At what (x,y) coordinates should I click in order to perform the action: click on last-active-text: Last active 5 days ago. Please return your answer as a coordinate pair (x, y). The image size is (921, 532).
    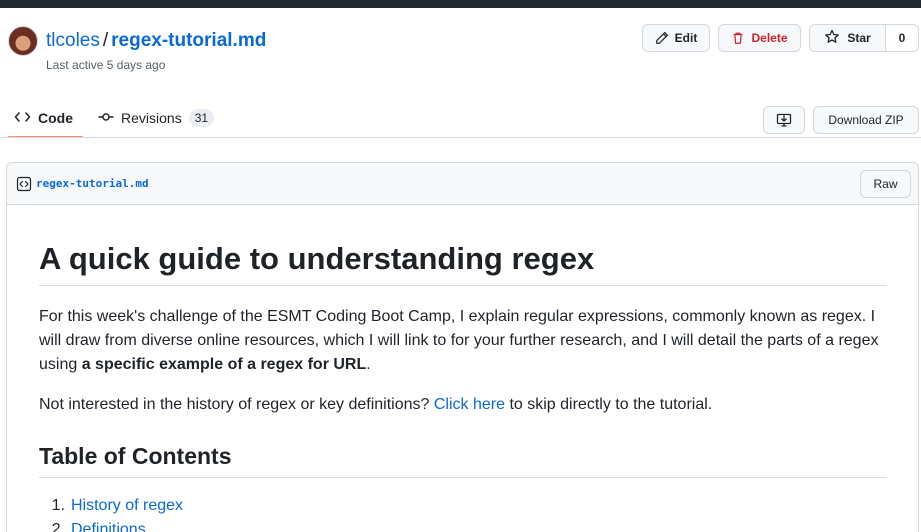
    Looking at the image, I should click on (106, 65).